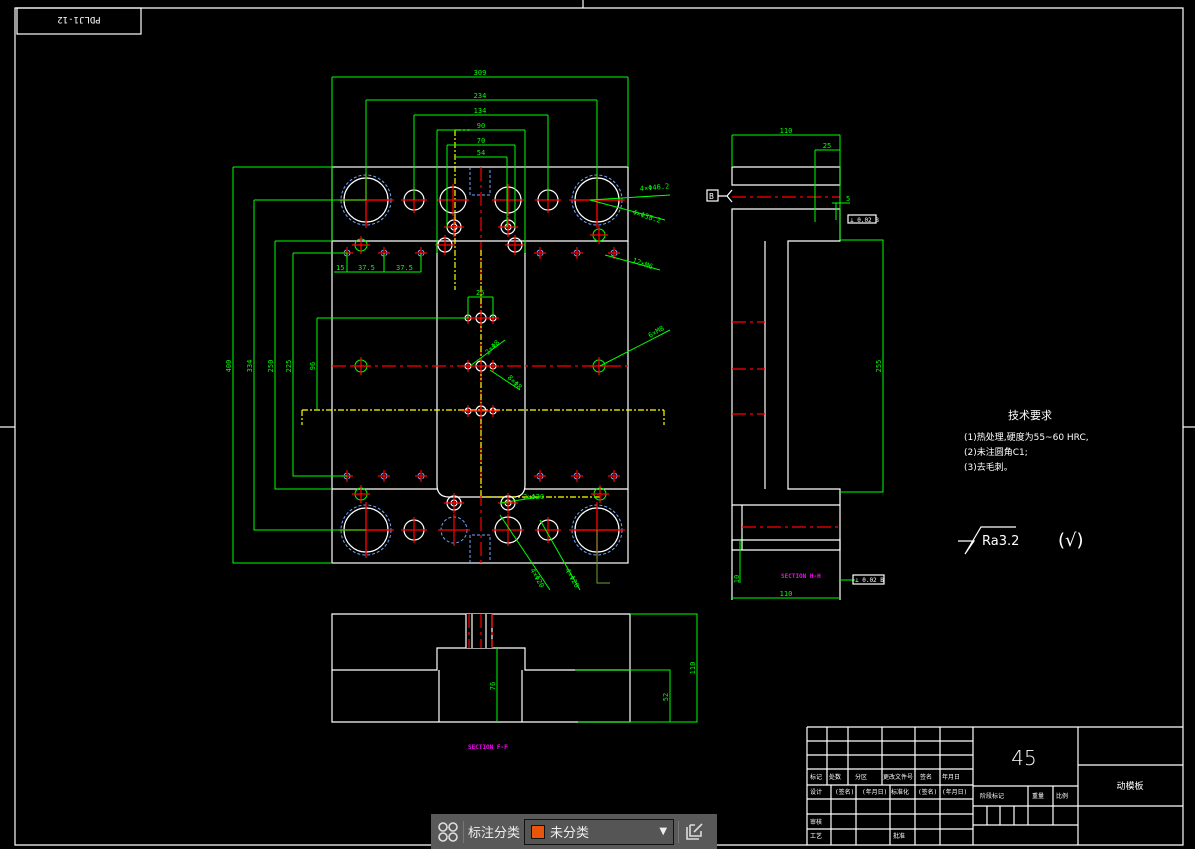  Describe the element at coordinates (599, 831) in the screenshot. I see `category-select: 未分类 ▼` at that location.